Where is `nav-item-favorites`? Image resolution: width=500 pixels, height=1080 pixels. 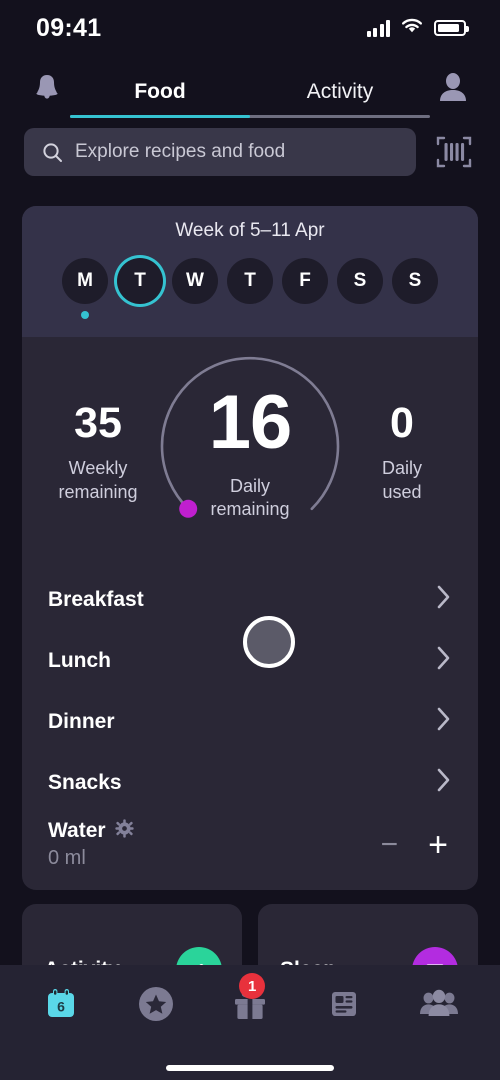 nav-item-favorites is located at coordinates (155, 1004).